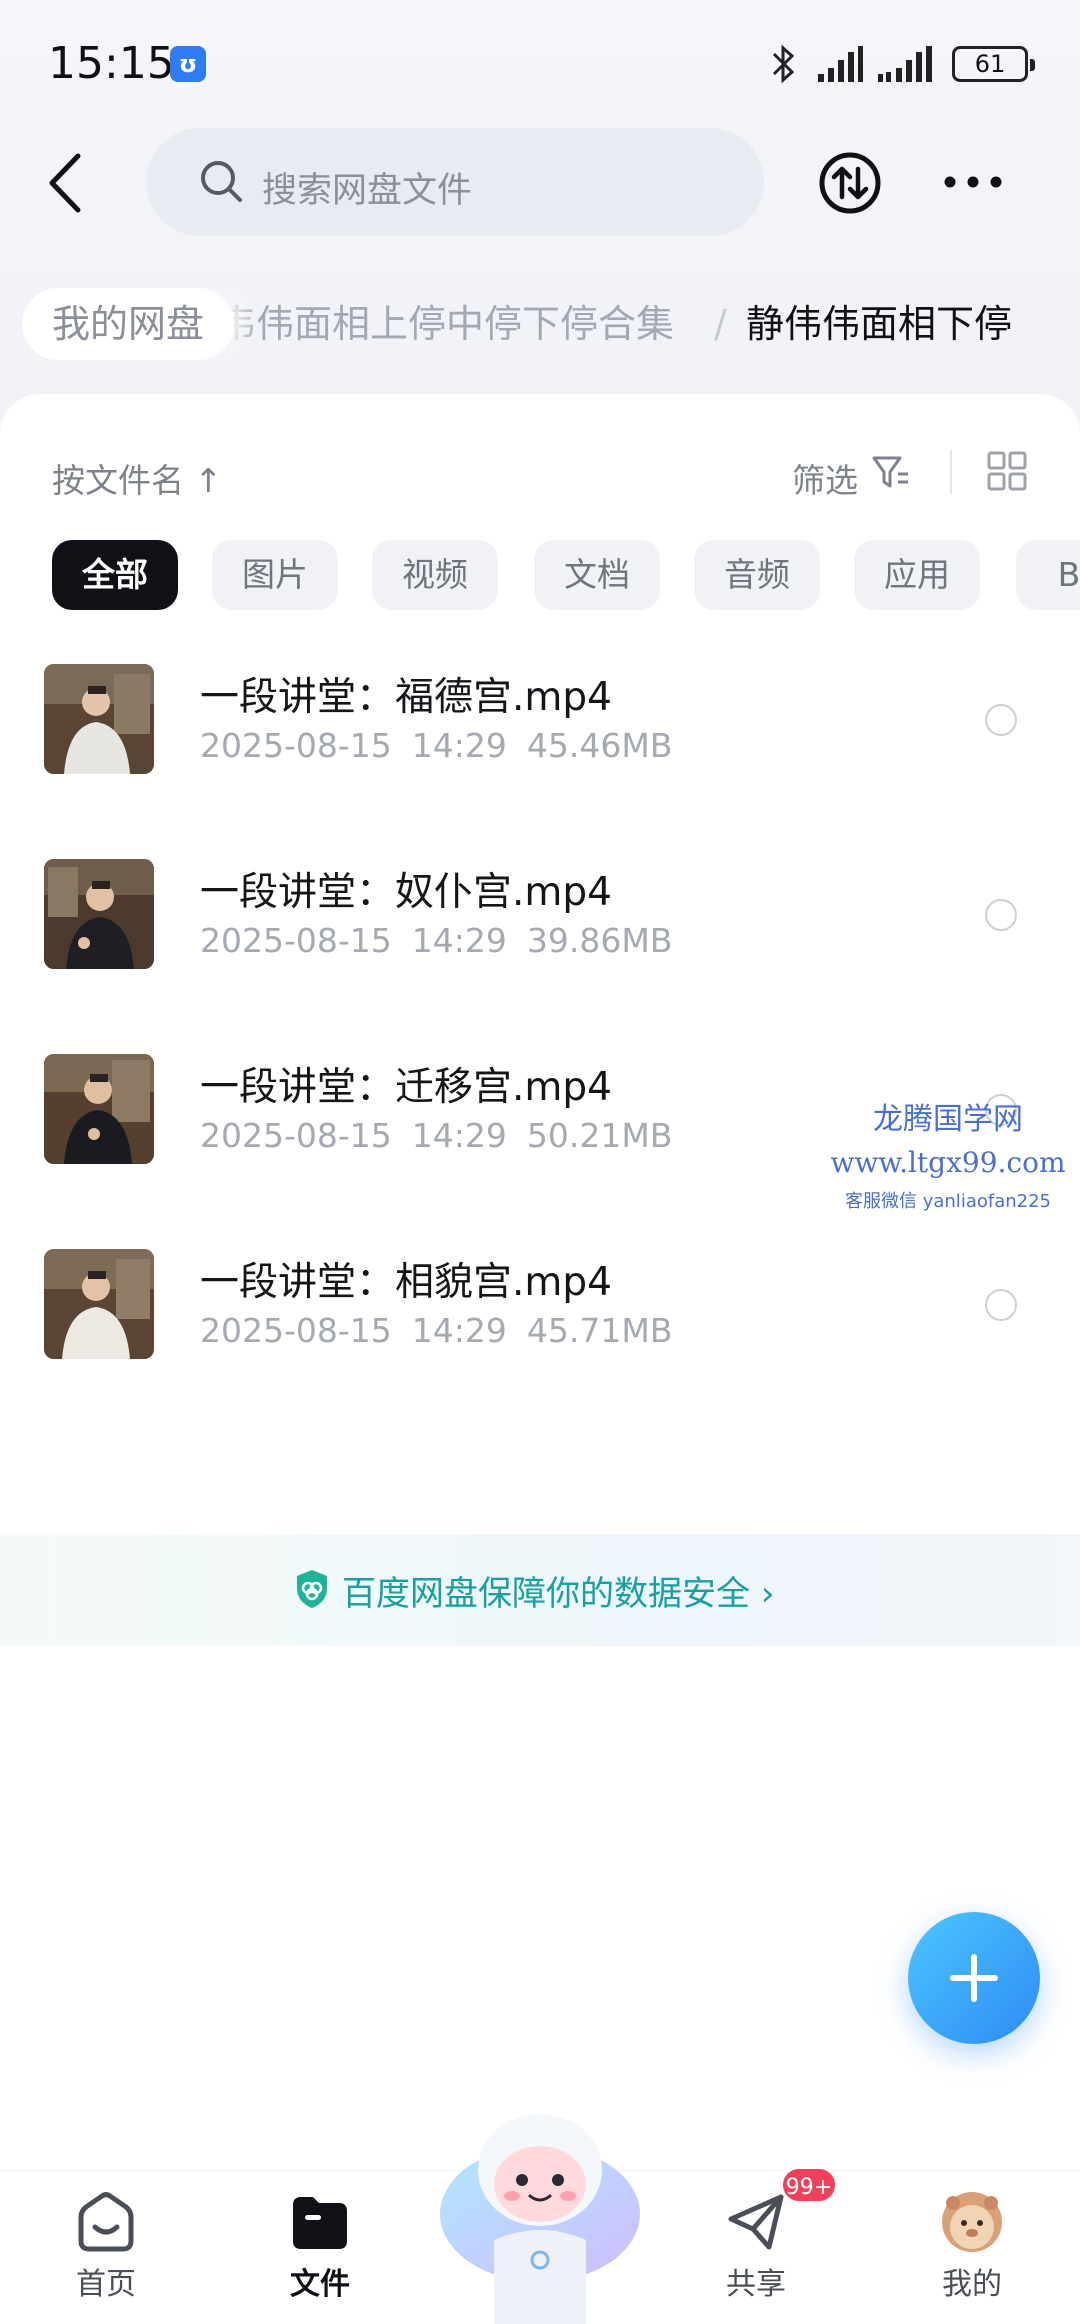 The width and height of the screenshot is (1080, 2324). What do you see at coordinates (948, 1201) in the screenshot?
I see `watermark-contact: 客服微信 yanliaofan225` at bounding box center [948, 1201].